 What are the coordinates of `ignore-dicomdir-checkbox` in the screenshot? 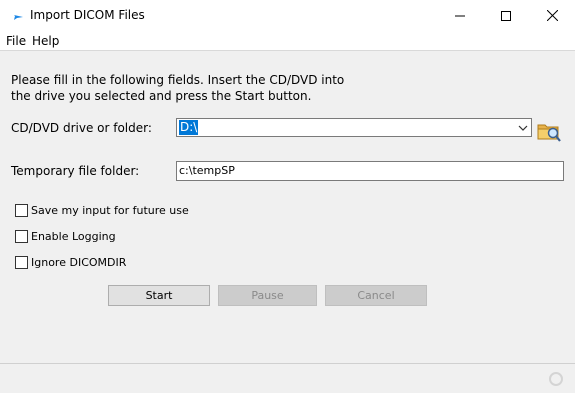 It's located at (21, 262).